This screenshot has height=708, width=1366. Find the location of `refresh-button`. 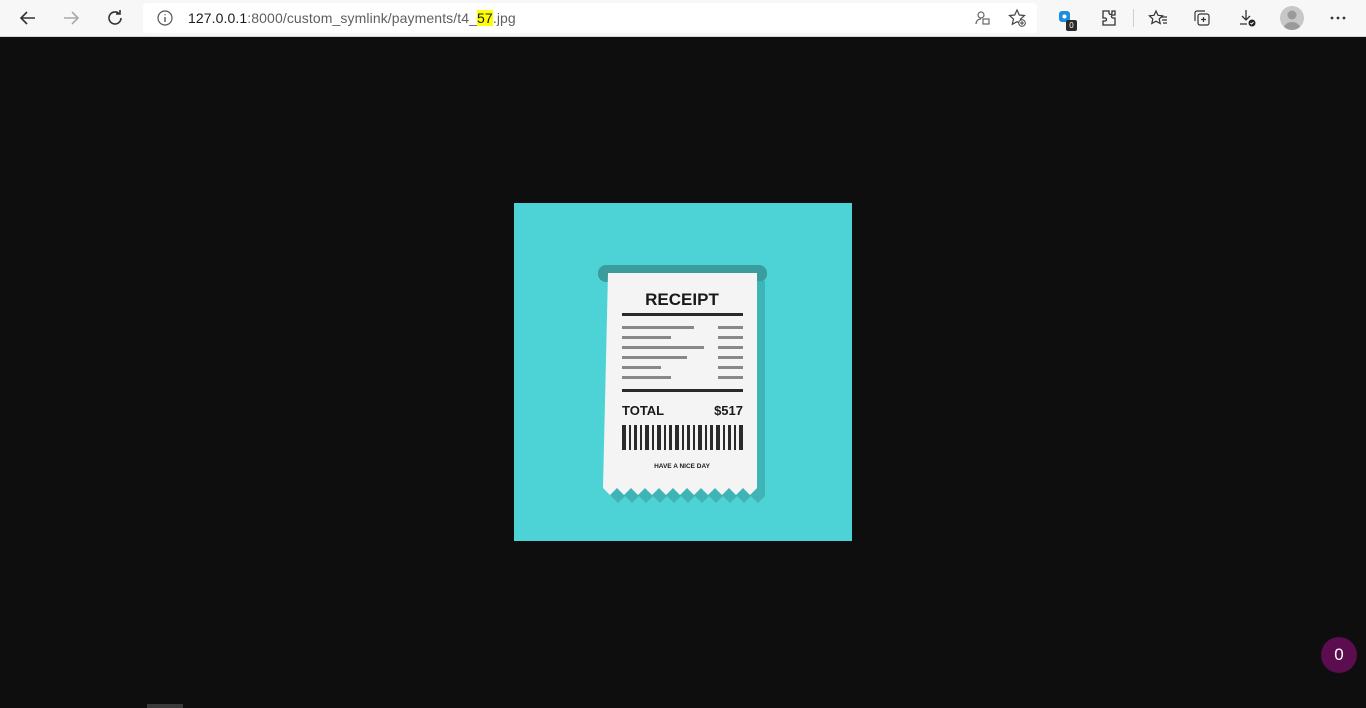

refresh-button is located at coordinates (115, 18).